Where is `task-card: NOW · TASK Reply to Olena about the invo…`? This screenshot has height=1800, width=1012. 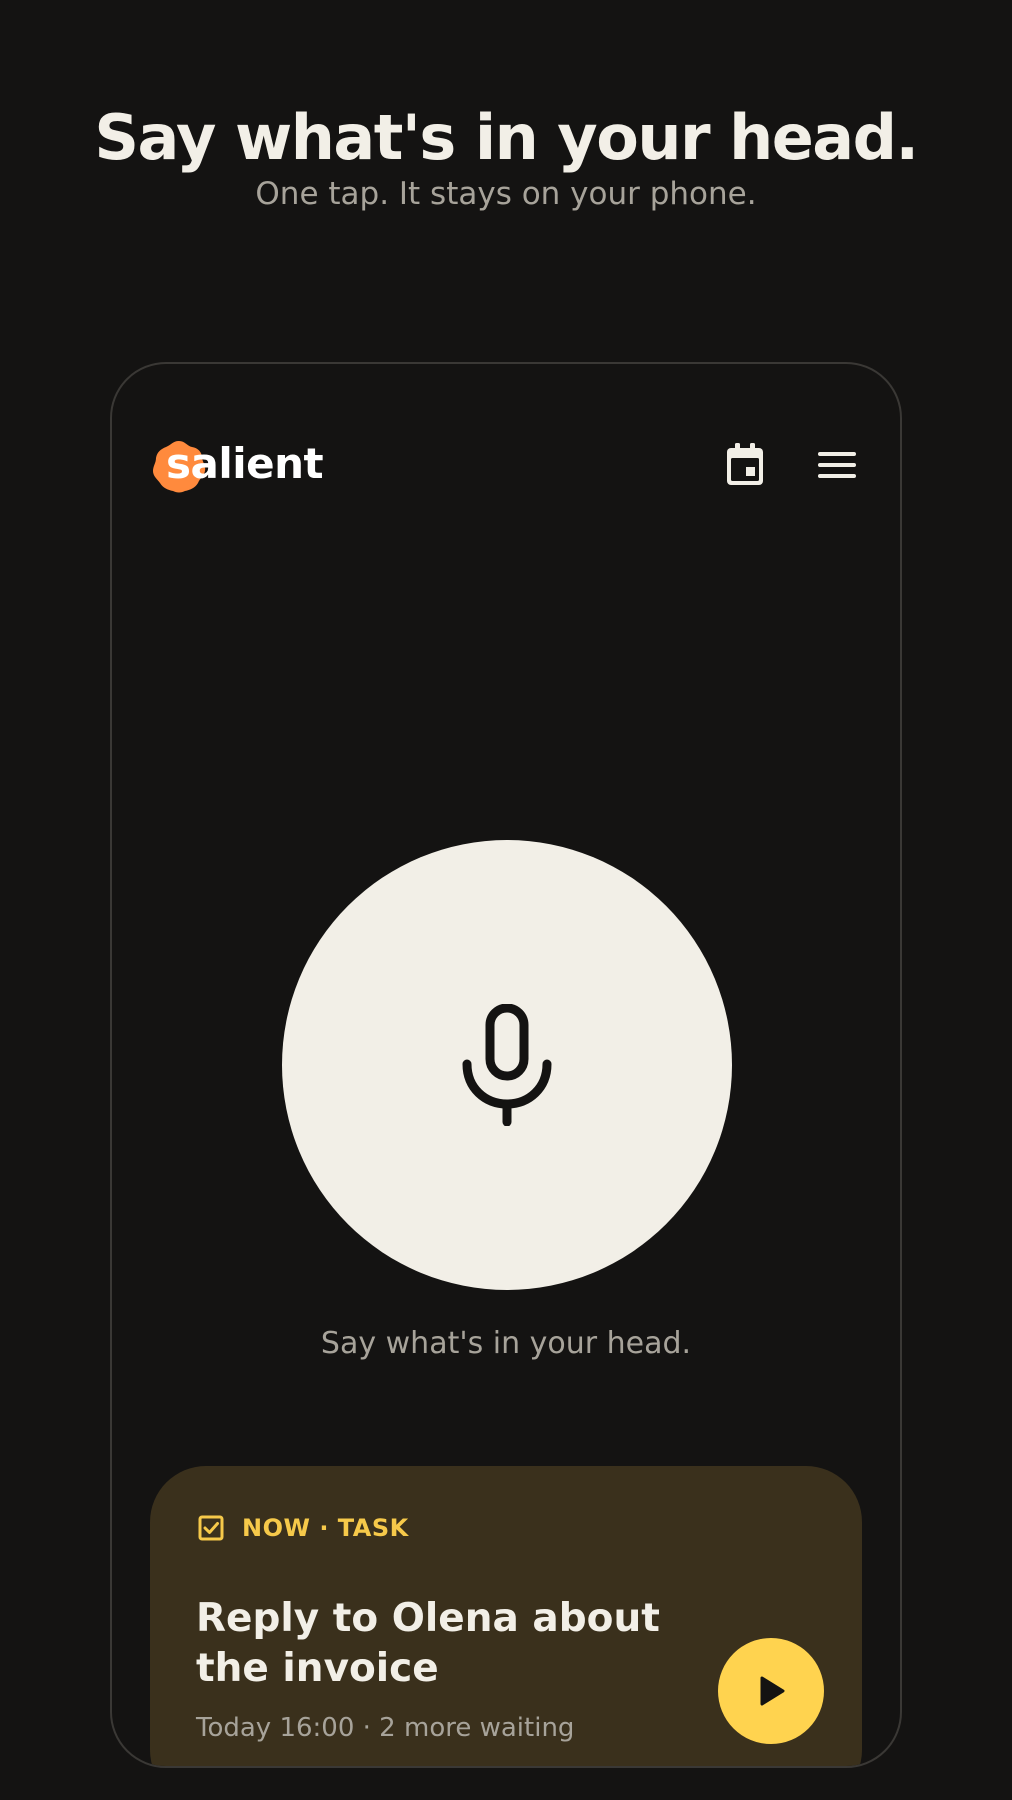
task-card: NOW · TASK Reply to Olena about the invo… is located at coordinates (506, 1616).